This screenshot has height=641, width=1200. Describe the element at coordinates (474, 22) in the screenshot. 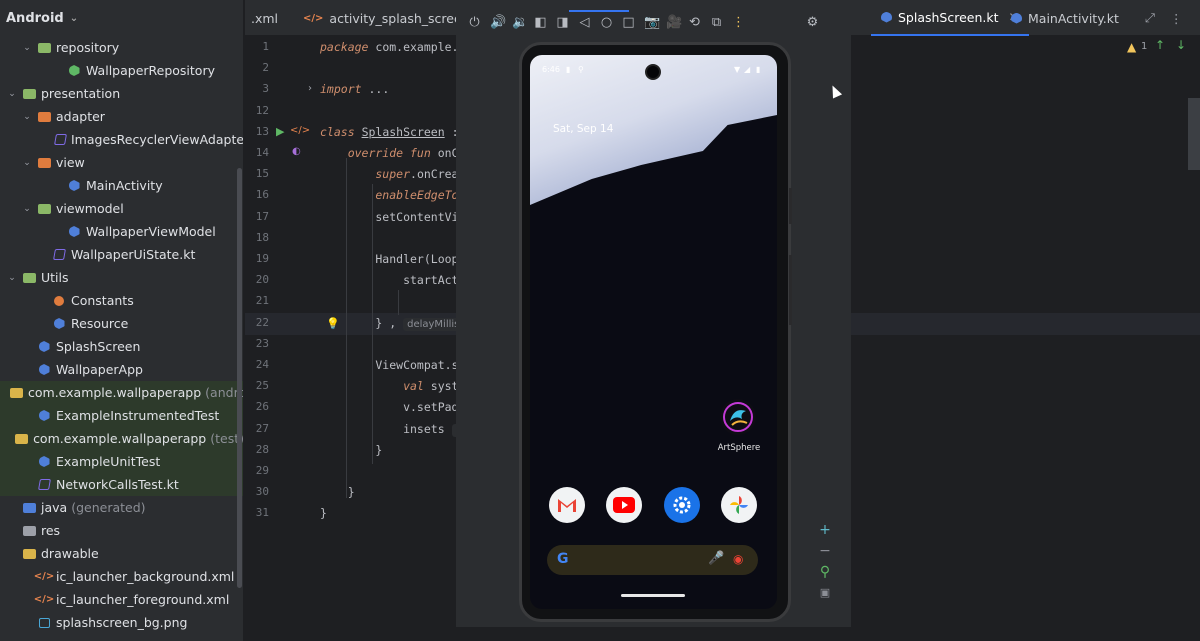

I see `power-icon: ⏻` at that location.